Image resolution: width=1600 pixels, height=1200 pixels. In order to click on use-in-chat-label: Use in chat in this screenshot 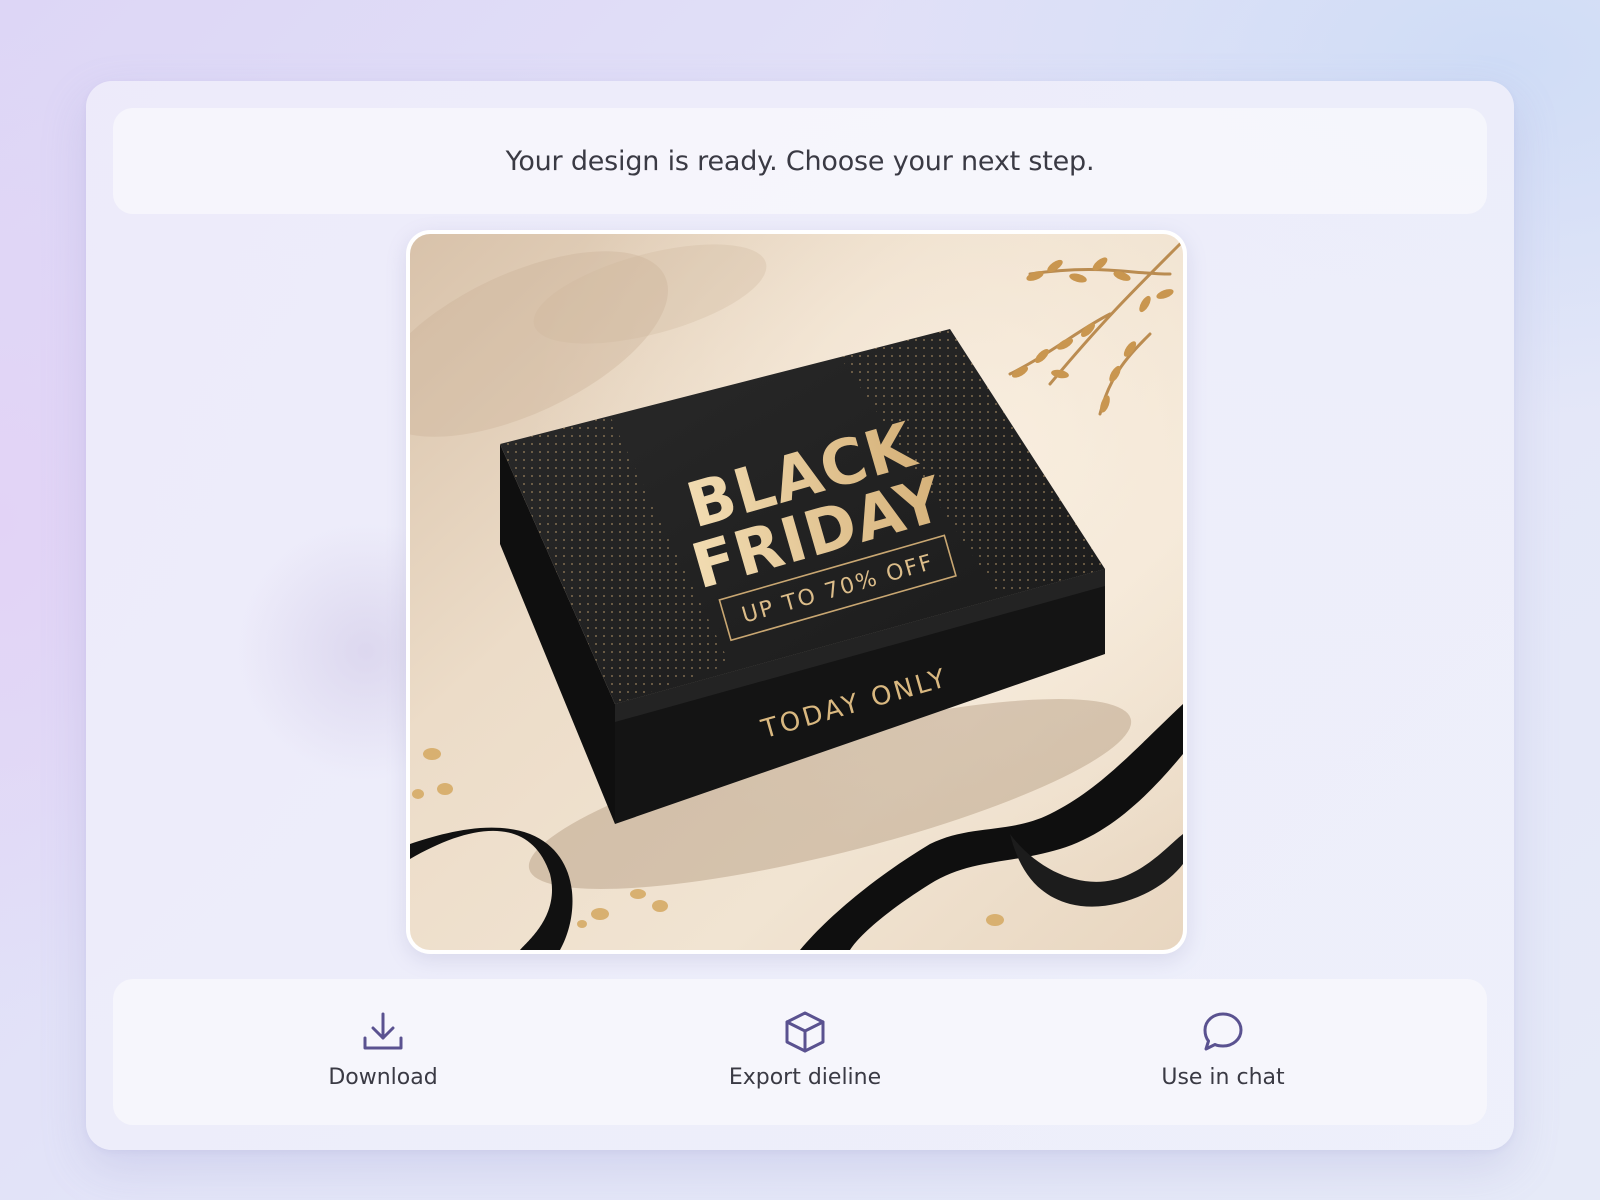, I will do `click(1223, 1077)`.